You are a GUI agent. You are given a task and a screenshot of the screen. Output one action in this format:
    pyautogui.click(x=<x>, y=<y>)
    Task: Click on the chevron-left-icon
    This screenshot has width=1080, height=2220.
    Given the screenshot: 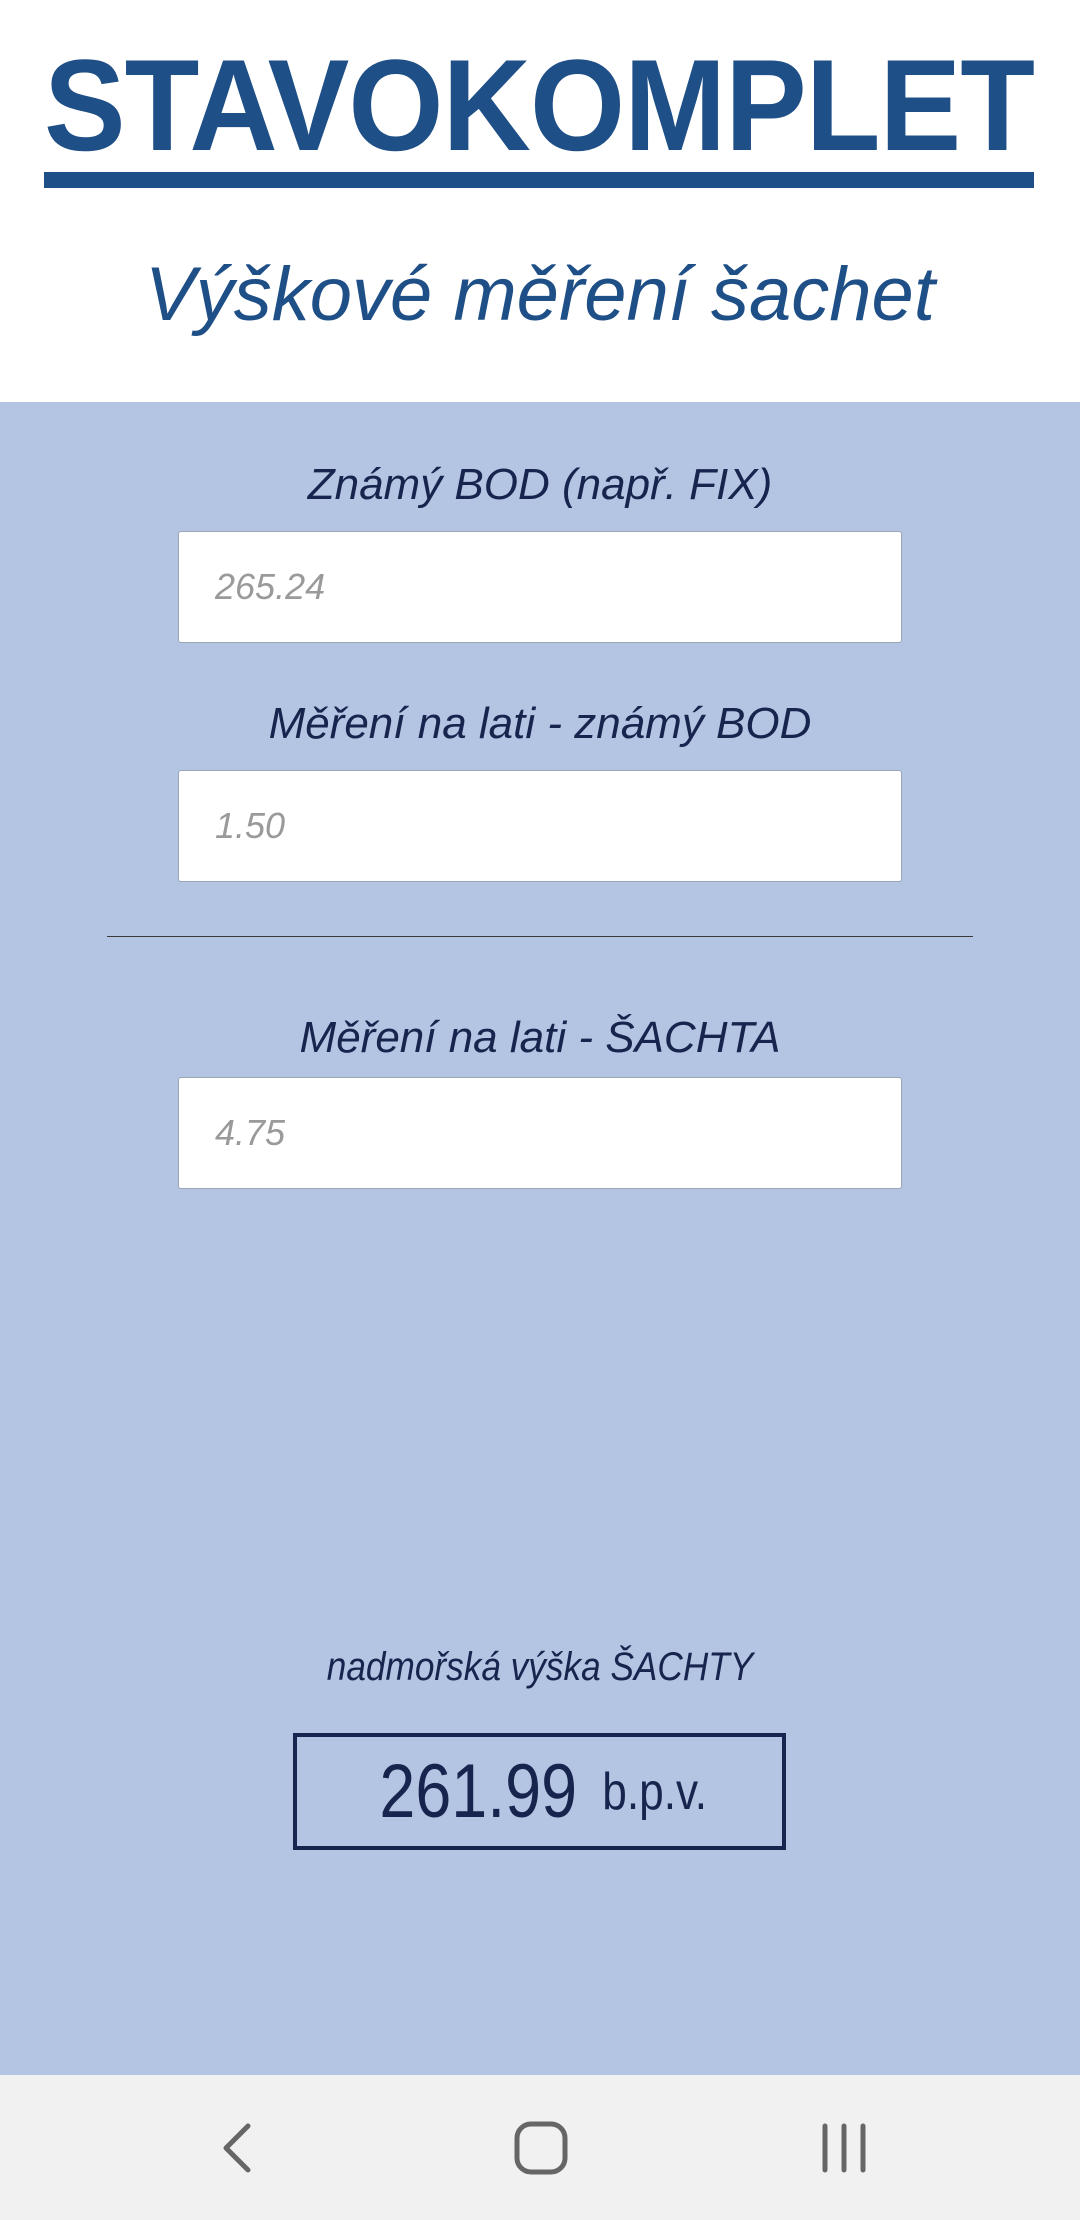 What is the action you would take?
    pyautogui.click(x=237, y=2147)
    